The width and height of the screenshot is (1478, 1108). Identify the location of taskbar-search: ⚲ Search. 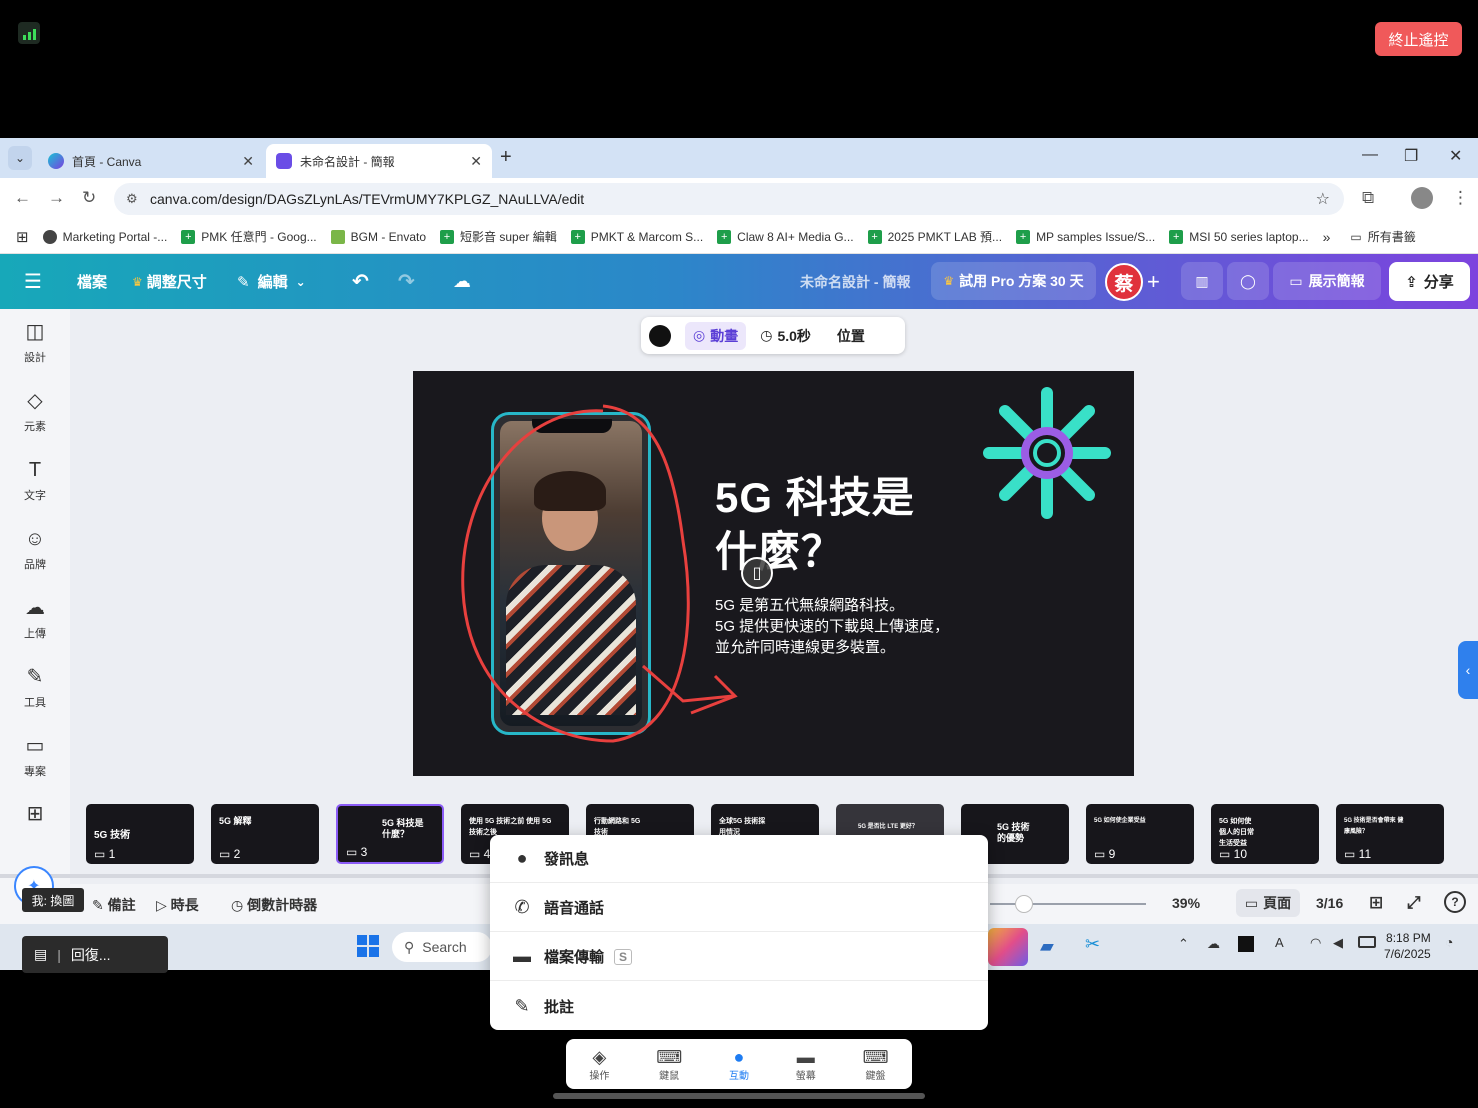
(442, 947).